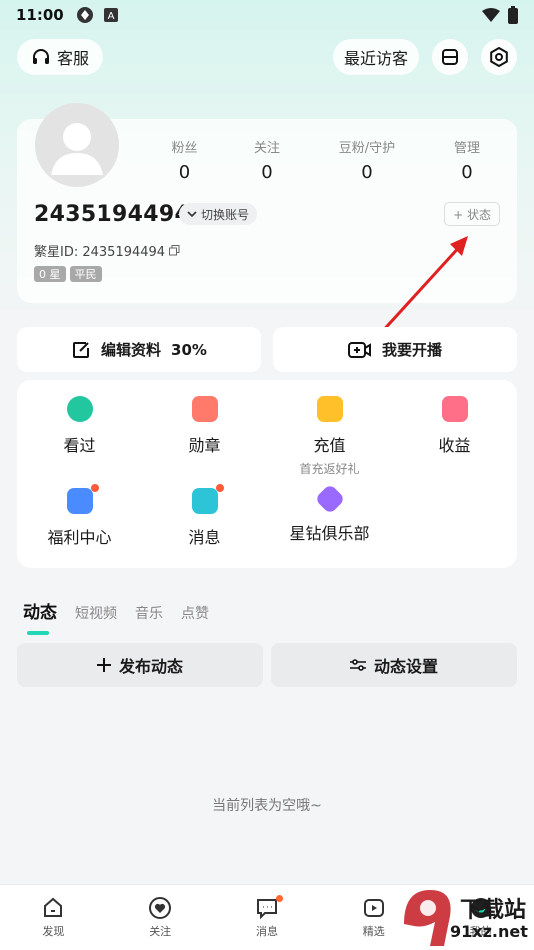 This screenshot has width=534, height=950. I want to click on tab-short-videos: 短视频, so click(96, 613).